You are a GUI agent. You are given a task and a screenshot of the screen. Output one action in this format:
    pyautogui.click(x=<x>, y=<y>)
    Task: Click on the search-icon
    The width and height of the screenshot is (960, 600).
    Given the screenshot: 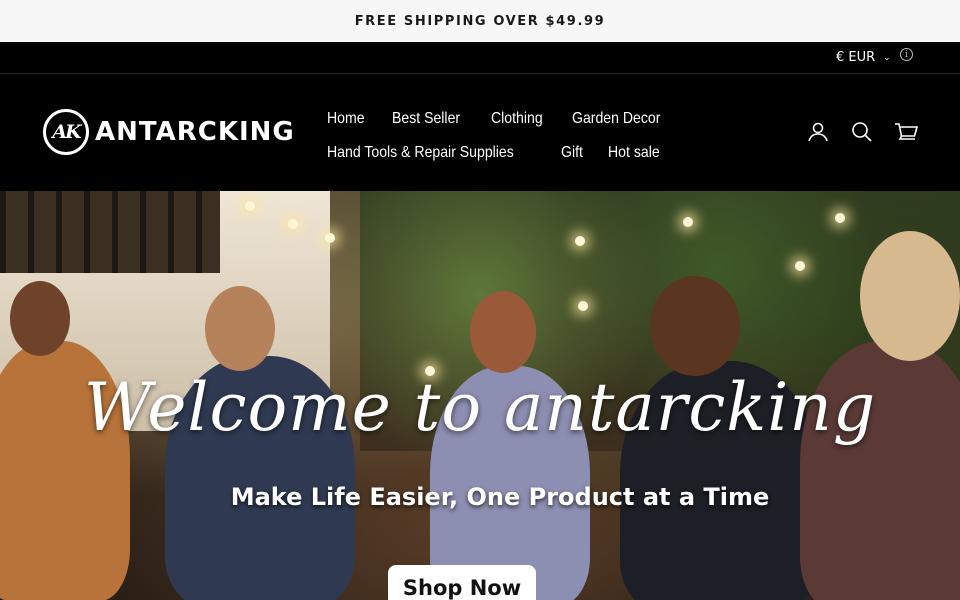 What is the action you would take?
    pyautogui.click(x=862, y=132)
    